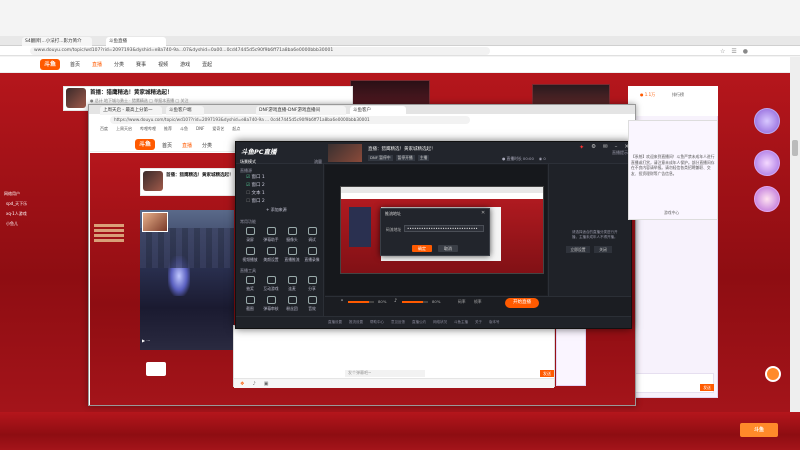 The height and width of the screenshot is (450, 800). Describe the element at coordinates (75, 65) in the screenshot. I see `outer-nav-0: 首页` at that location.